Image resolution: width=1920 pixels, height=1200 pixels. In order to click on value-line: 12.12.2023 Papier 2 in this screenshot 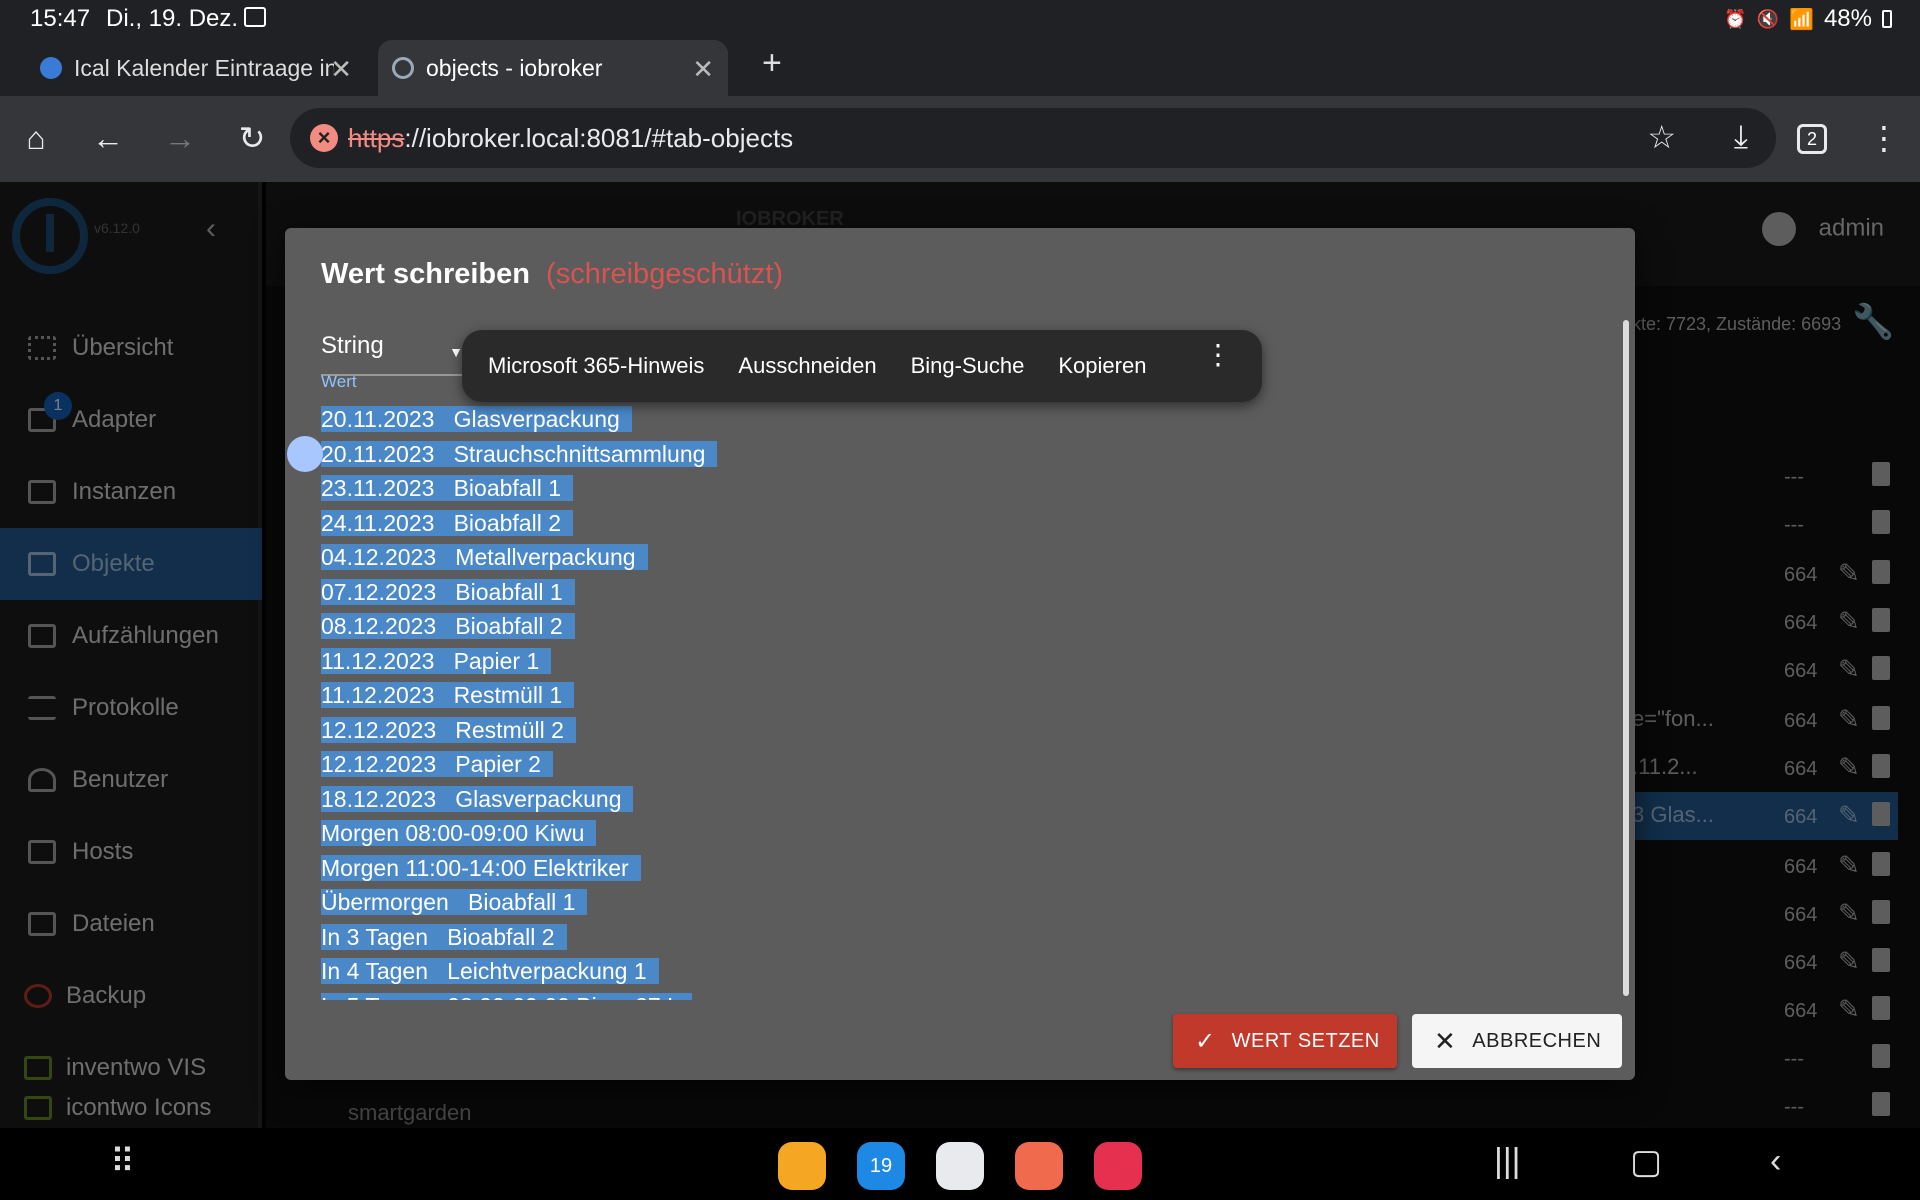, I will do `click(901, 764)`.